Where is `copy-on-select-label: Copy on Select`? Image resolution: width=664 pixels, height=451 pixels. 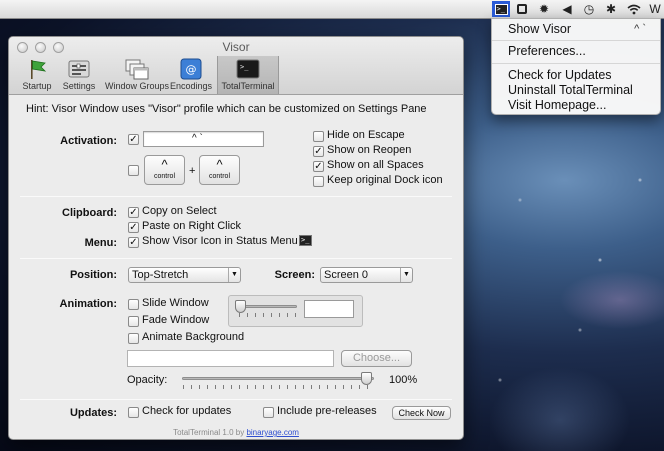 copy-on-select-label: Copy on Select is located at coordinates (179, 211).